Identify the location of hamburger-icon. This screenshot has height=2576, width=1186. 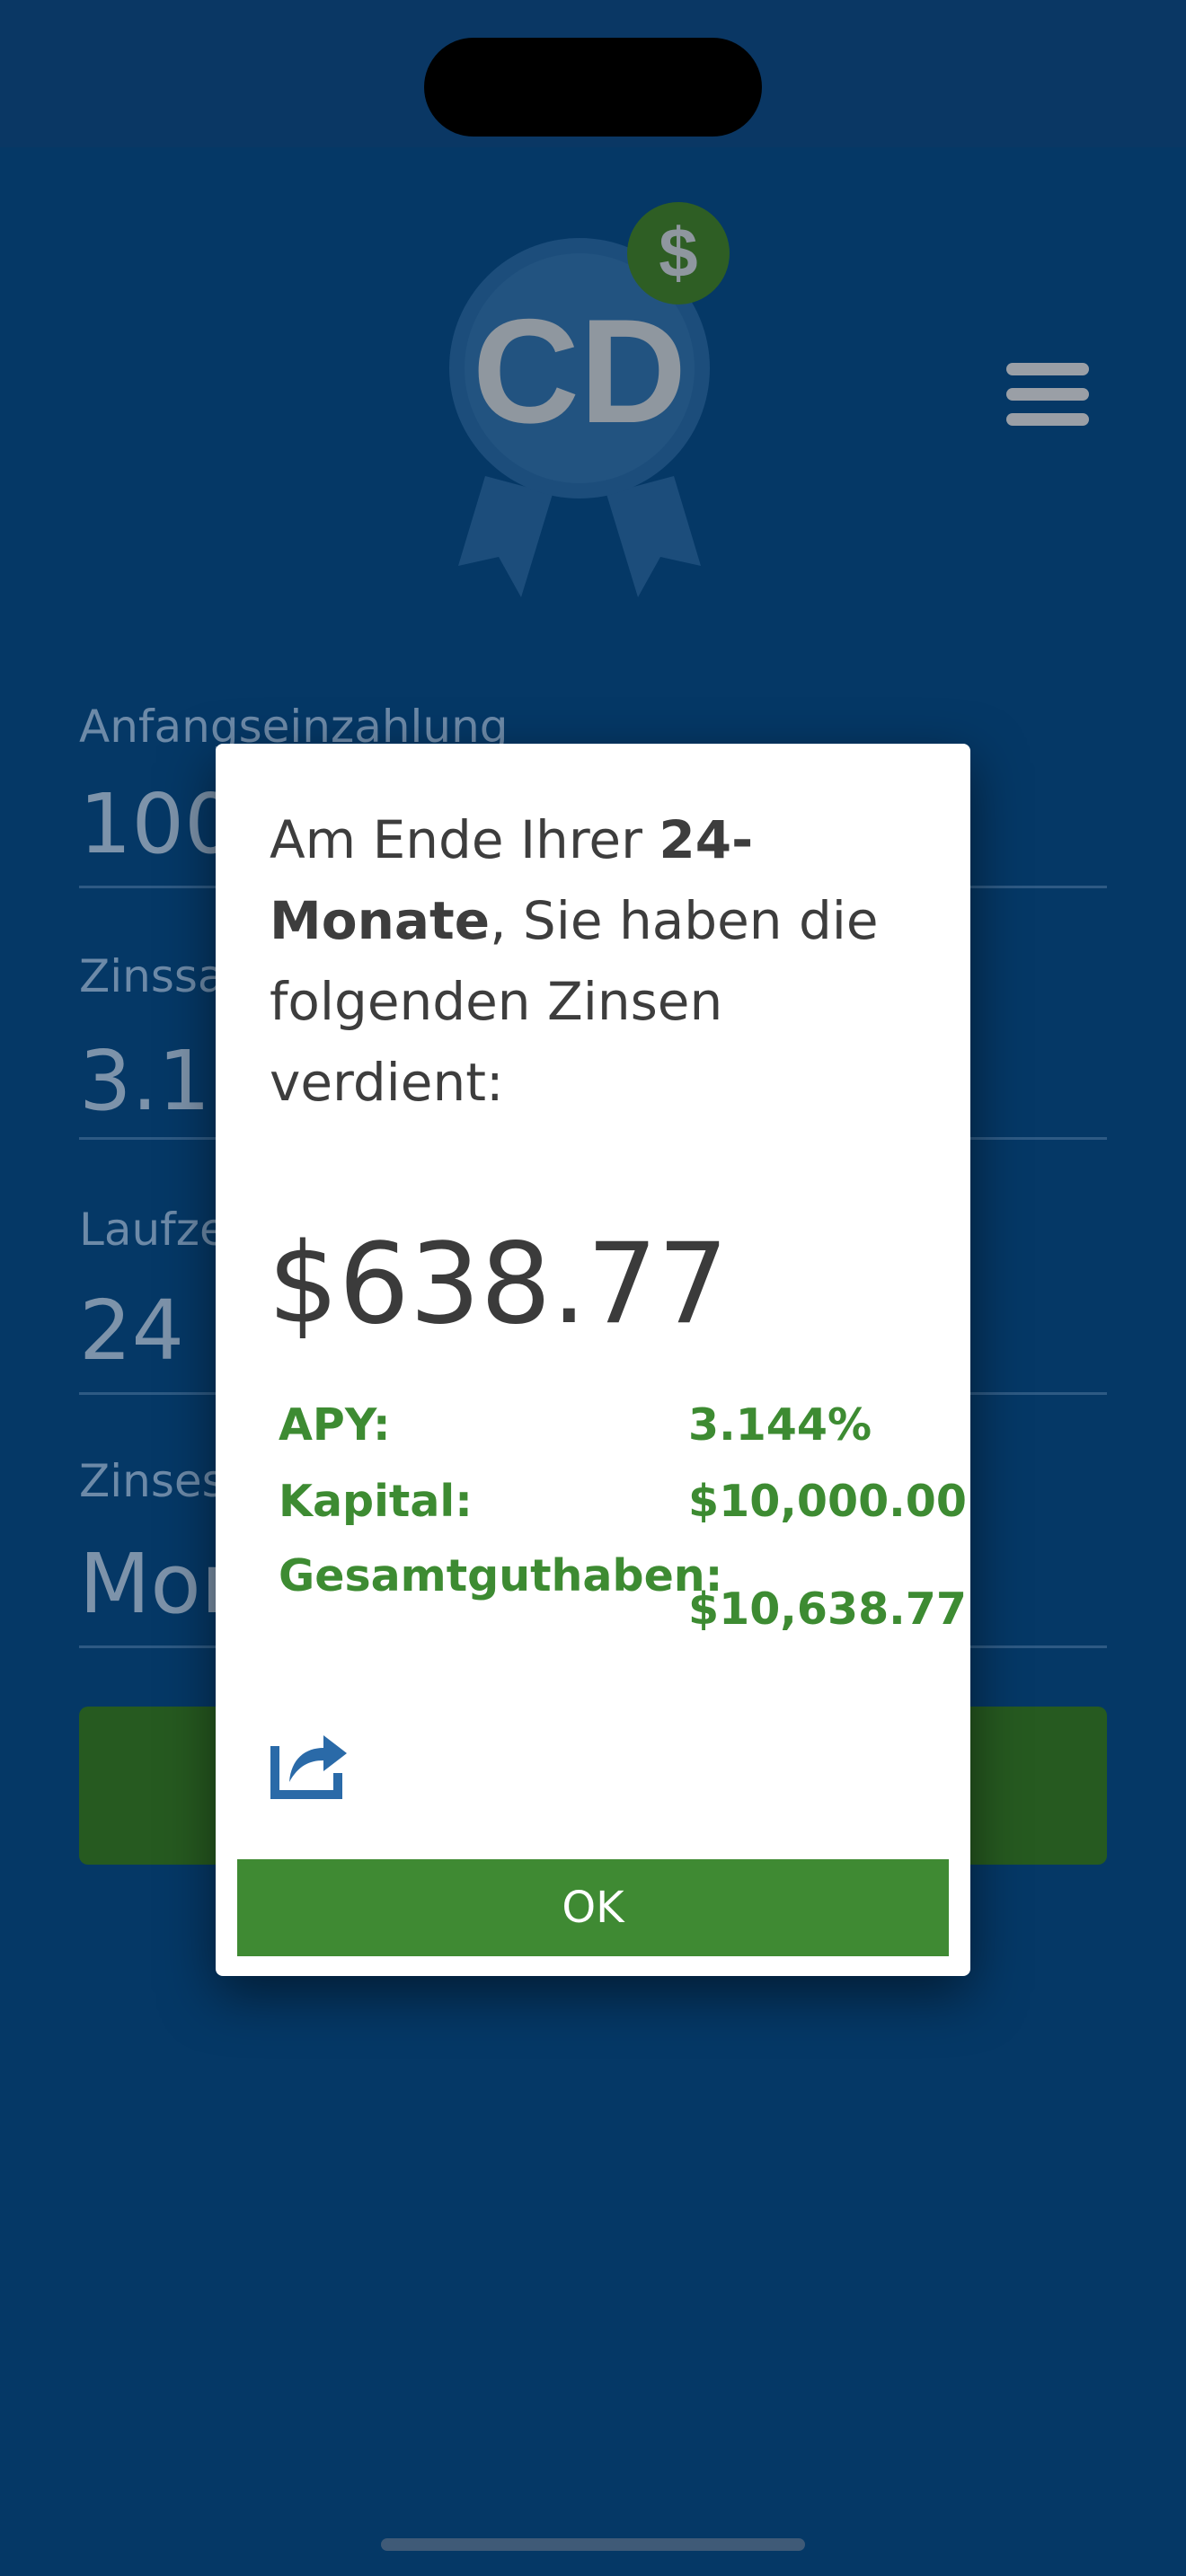
(1047, 394).